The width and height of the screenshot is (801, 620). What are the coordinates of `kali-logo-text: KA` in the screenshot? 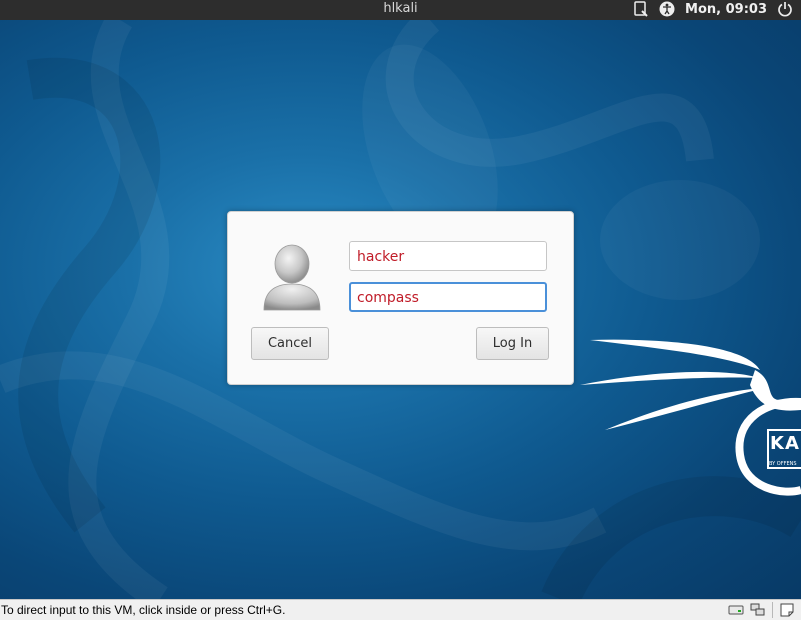 It's located at (785, 443).